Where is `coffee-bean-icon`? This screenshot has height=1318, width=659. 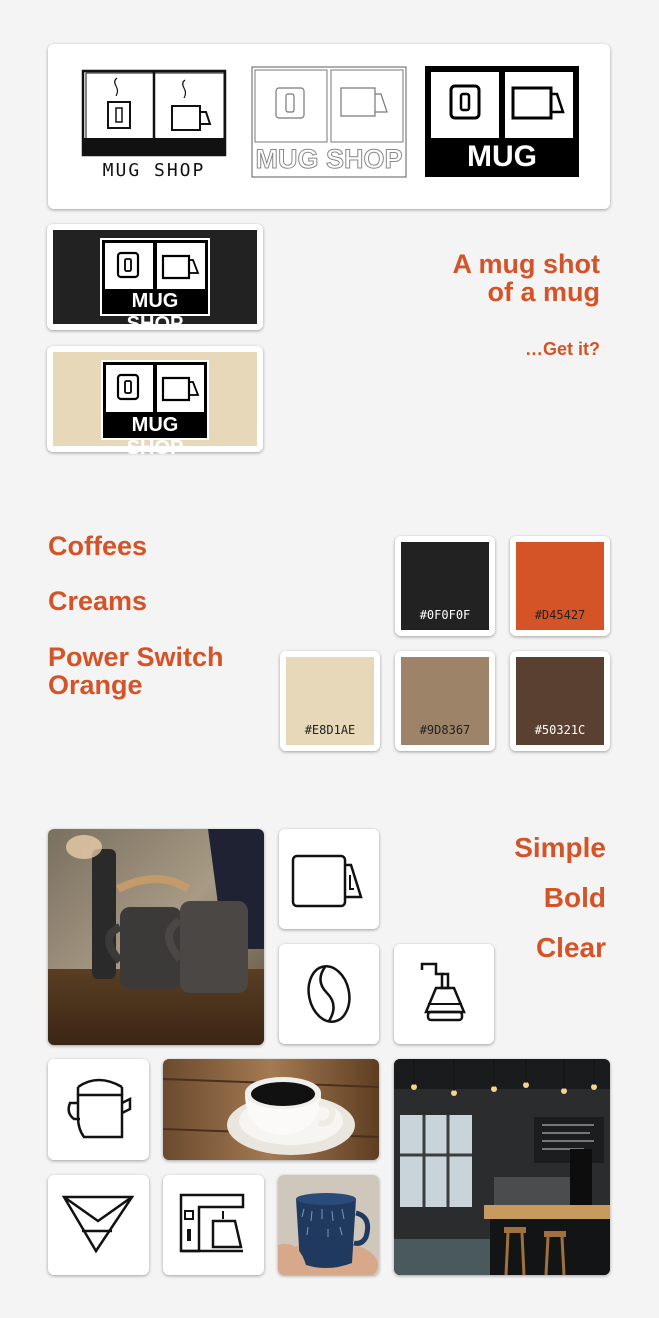 coffee-bean-icon is located at coordinates (329, 994).